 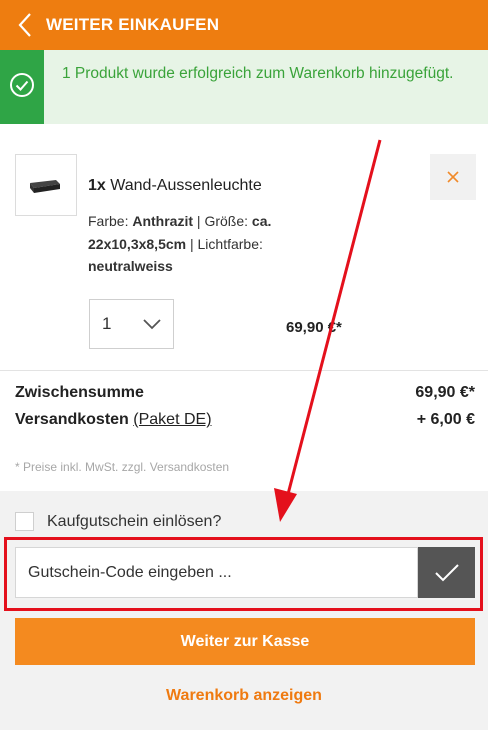 What do you see at coordinates (107, 323) in the screenshot?
I see `quantity-value: 1` at bounding box center [107, 323].